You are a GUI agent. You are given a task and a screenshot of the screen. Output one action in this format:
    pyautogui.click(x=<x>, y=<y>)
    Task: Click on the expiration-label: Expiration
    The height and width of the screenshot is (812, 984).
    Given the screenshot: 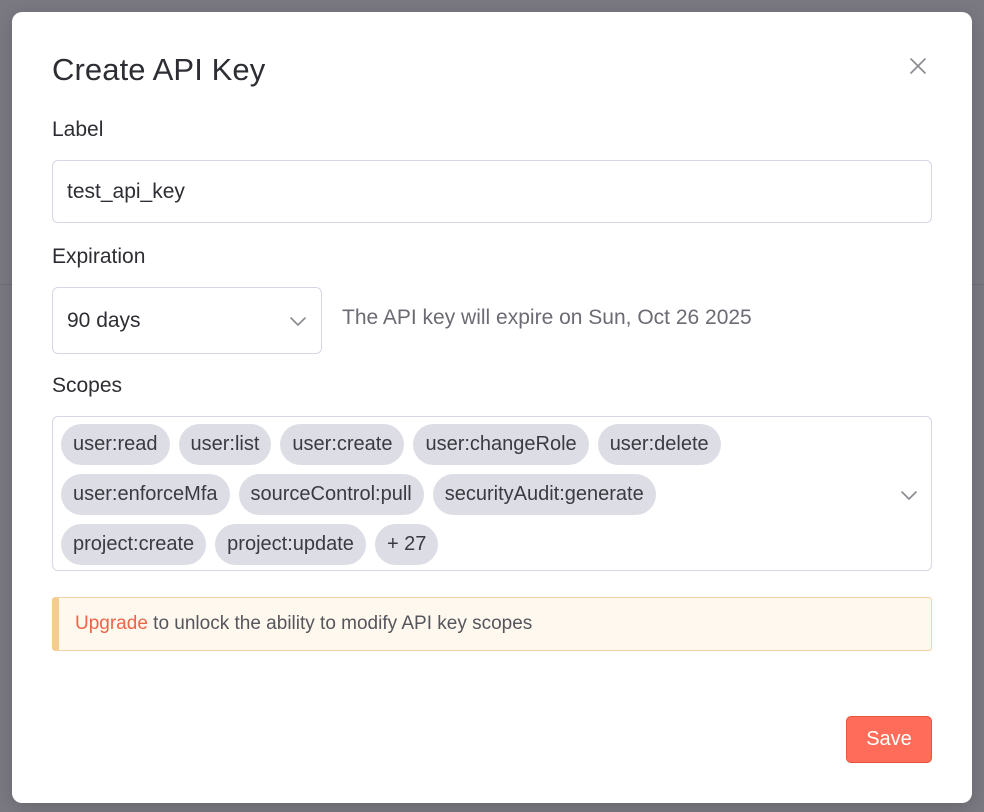 What is the action you would take?
    pyautogui.click(x=99, y=256)
    